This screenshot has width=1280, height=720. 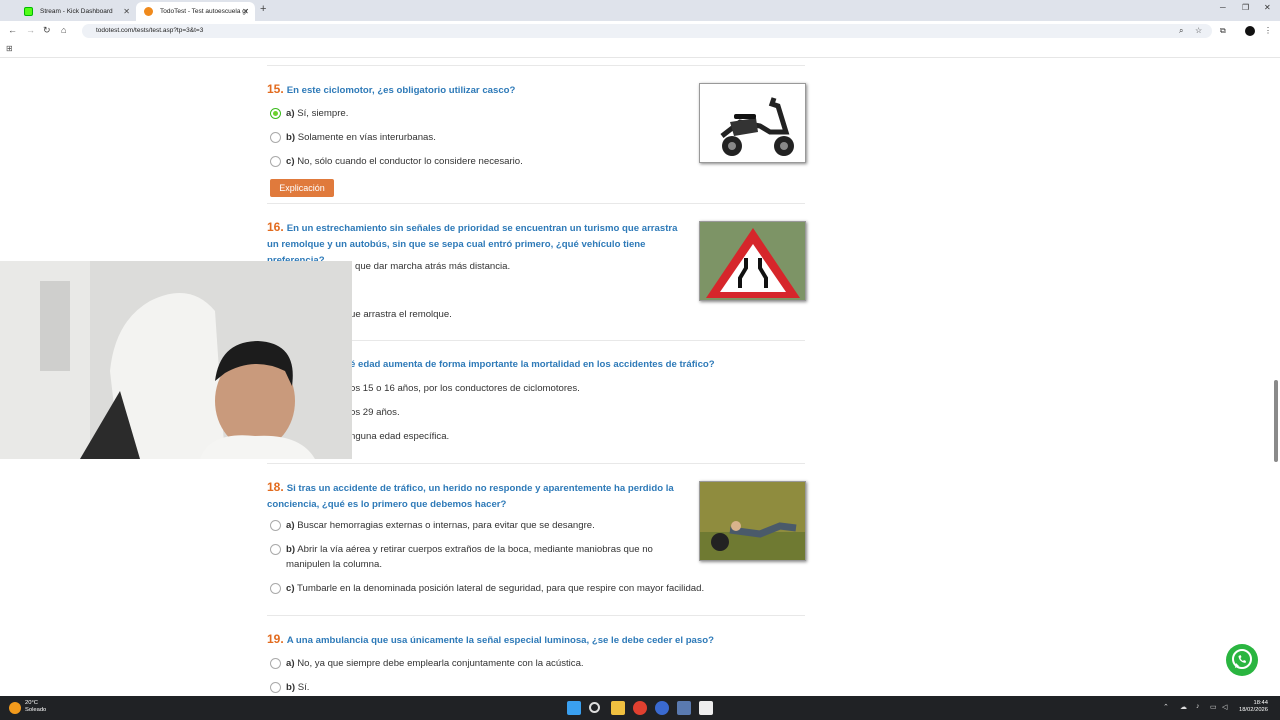 I want to click on option-text: os 29 años., so click(x=375, y=412).